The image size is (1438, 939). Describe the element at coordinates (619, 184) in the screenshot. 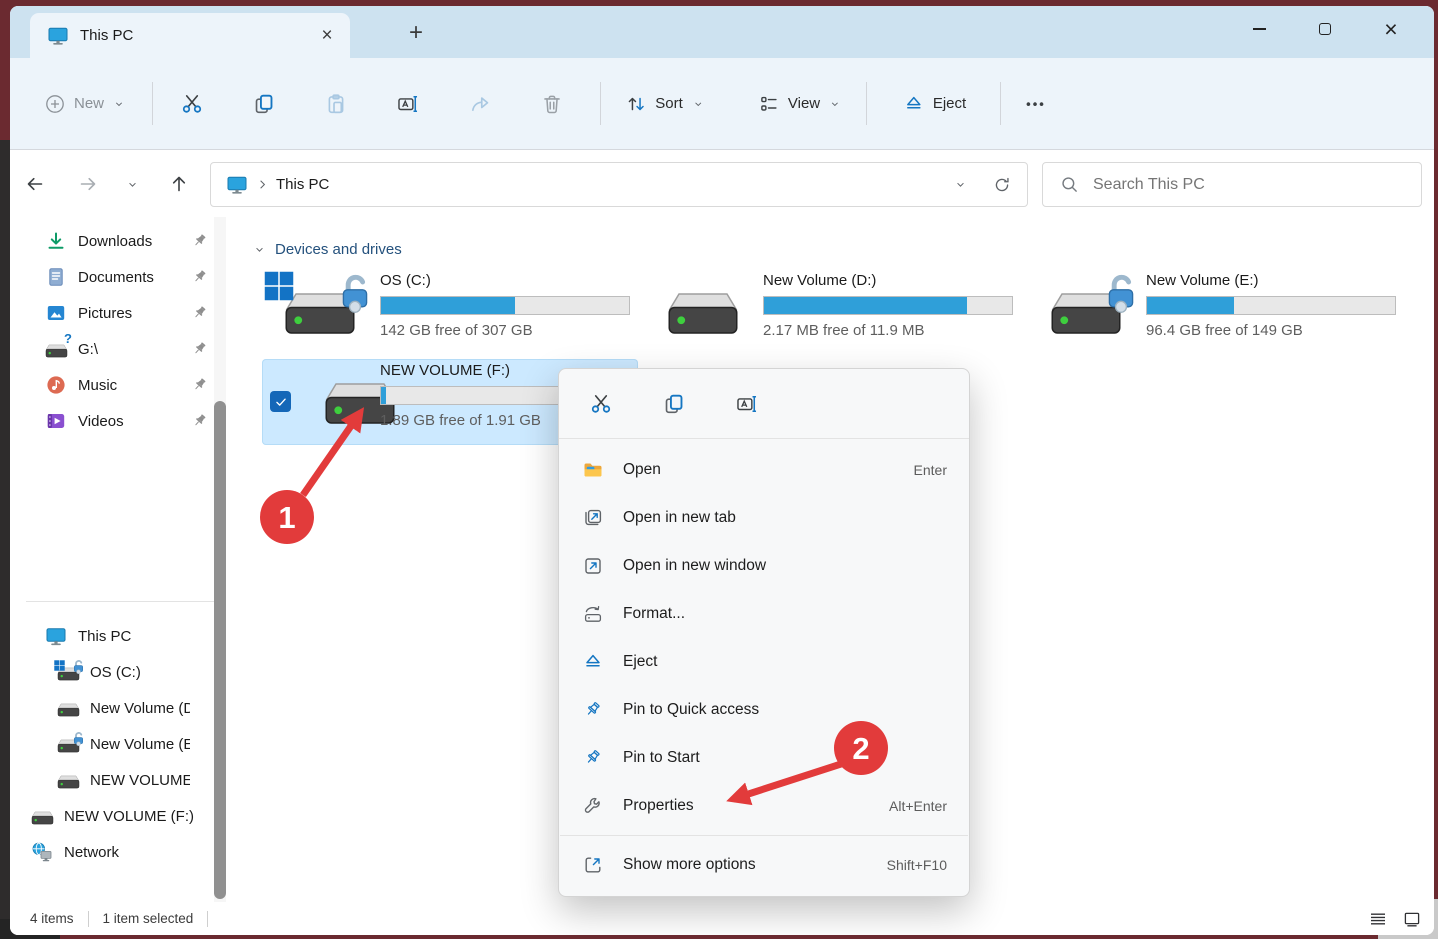

I see `address-bar: This PC` at that location.